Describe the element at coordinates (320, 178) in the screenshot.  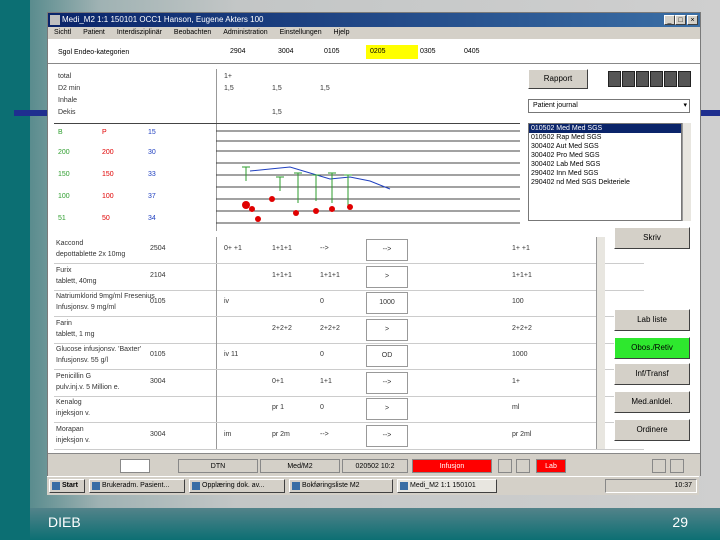
I see `blue-series-line` at that location.